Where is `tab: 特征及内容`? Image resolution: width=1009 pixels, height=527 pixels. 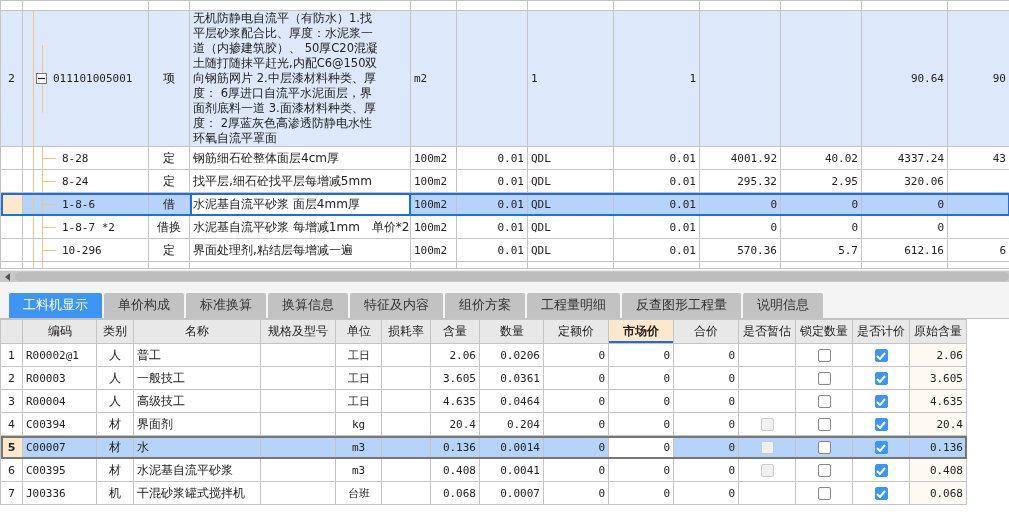 tab: 特征及内容 is located at coordinates (396, 305).